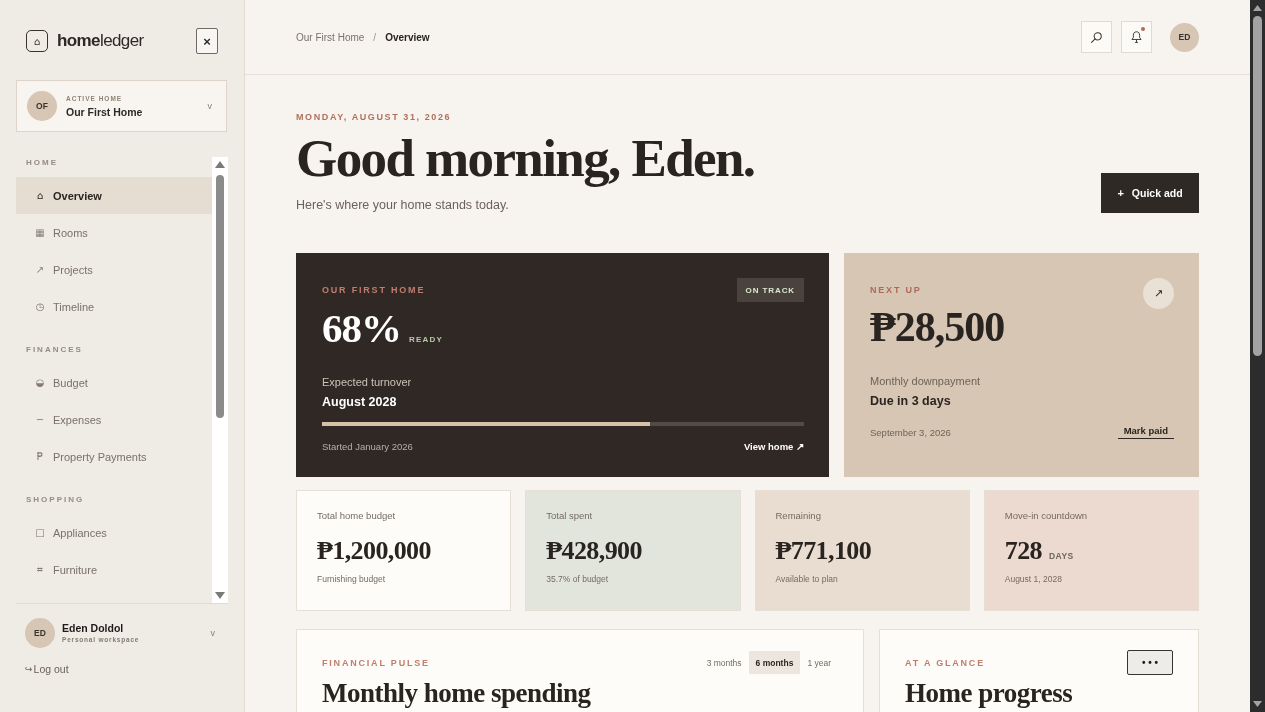  I want to click on stat-value: ₱771,100, so click(823, 551).